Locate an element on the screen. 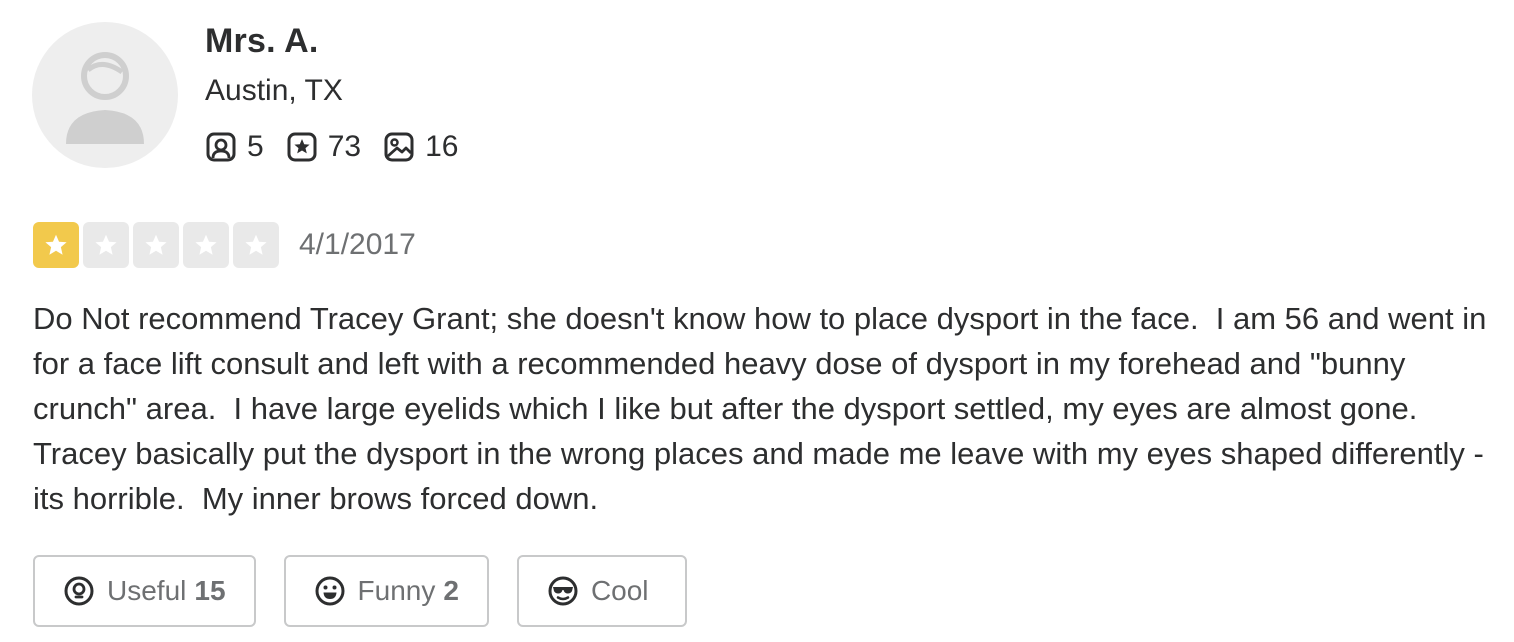 This screenshot has height=642, width=1514. user-location: Austin, TX is located at coordinates (274, 90).